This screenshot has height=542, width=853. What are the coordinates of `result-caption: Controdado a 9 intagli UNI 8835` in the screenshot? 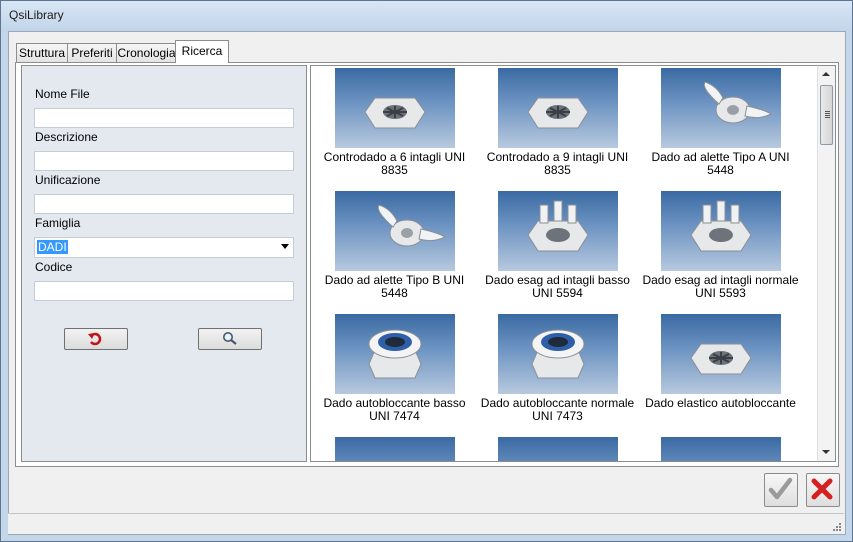 It's located at (557, 163).